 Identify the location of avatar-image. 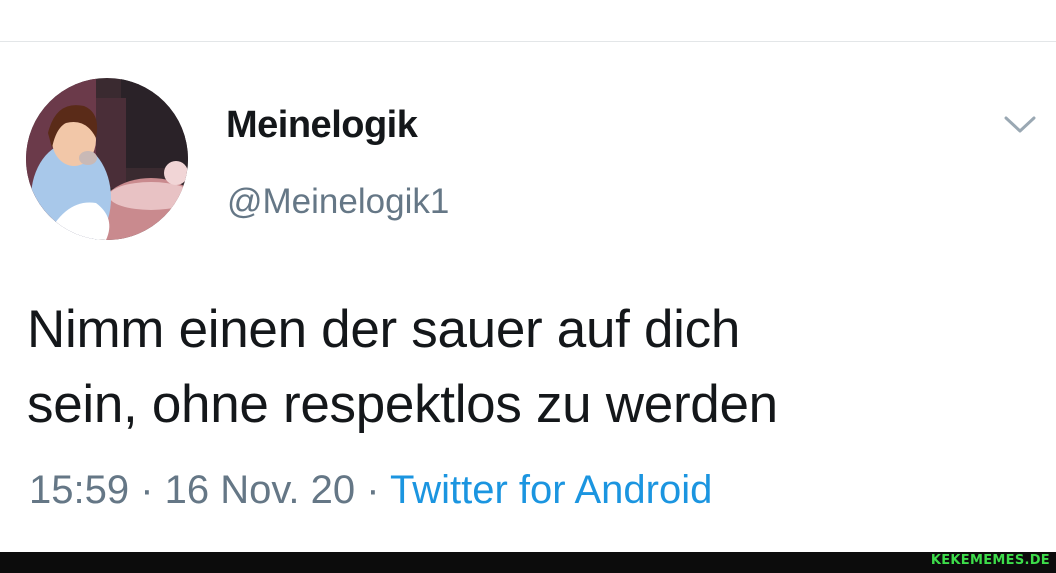
(107, 159).